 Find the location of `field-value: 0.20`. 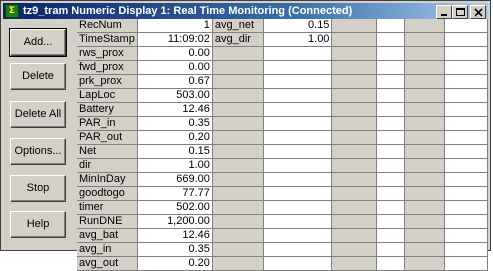

field-value: 0.20 is located at coordinates (175, 137).